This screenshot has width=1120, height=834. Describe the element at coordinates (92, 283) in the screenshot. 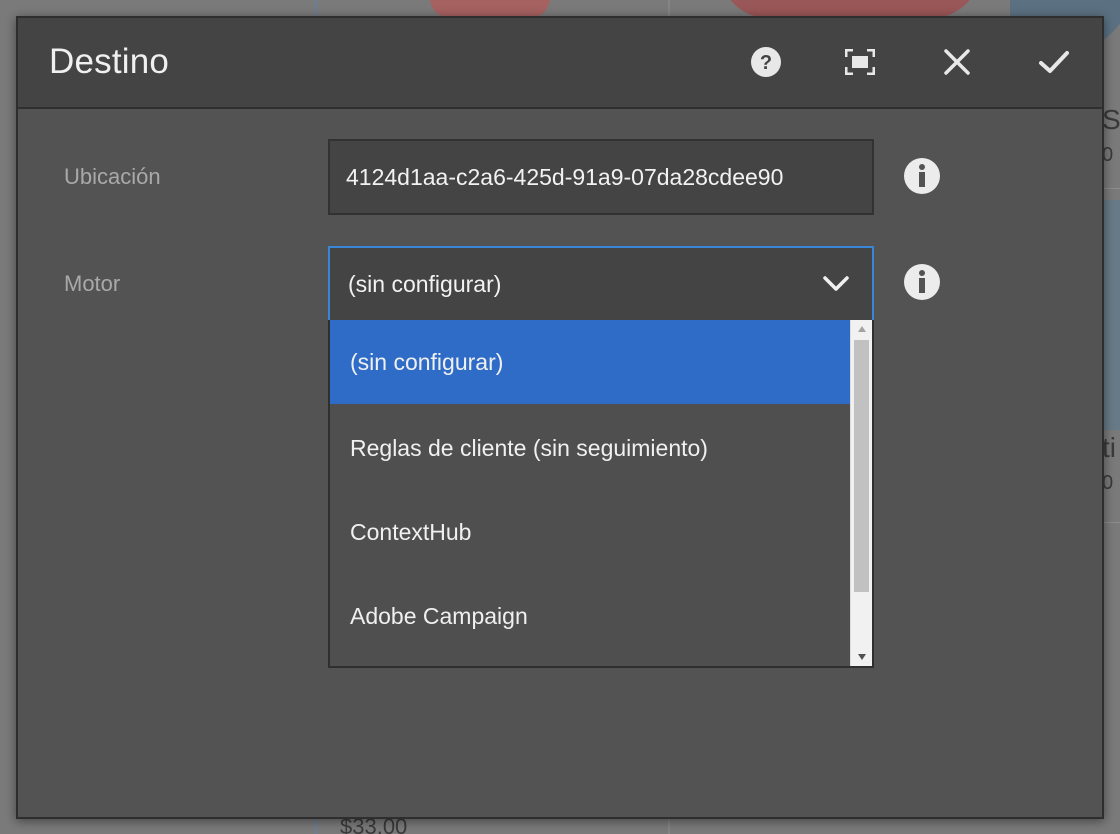

I see `engine-label: Motor` at that location.